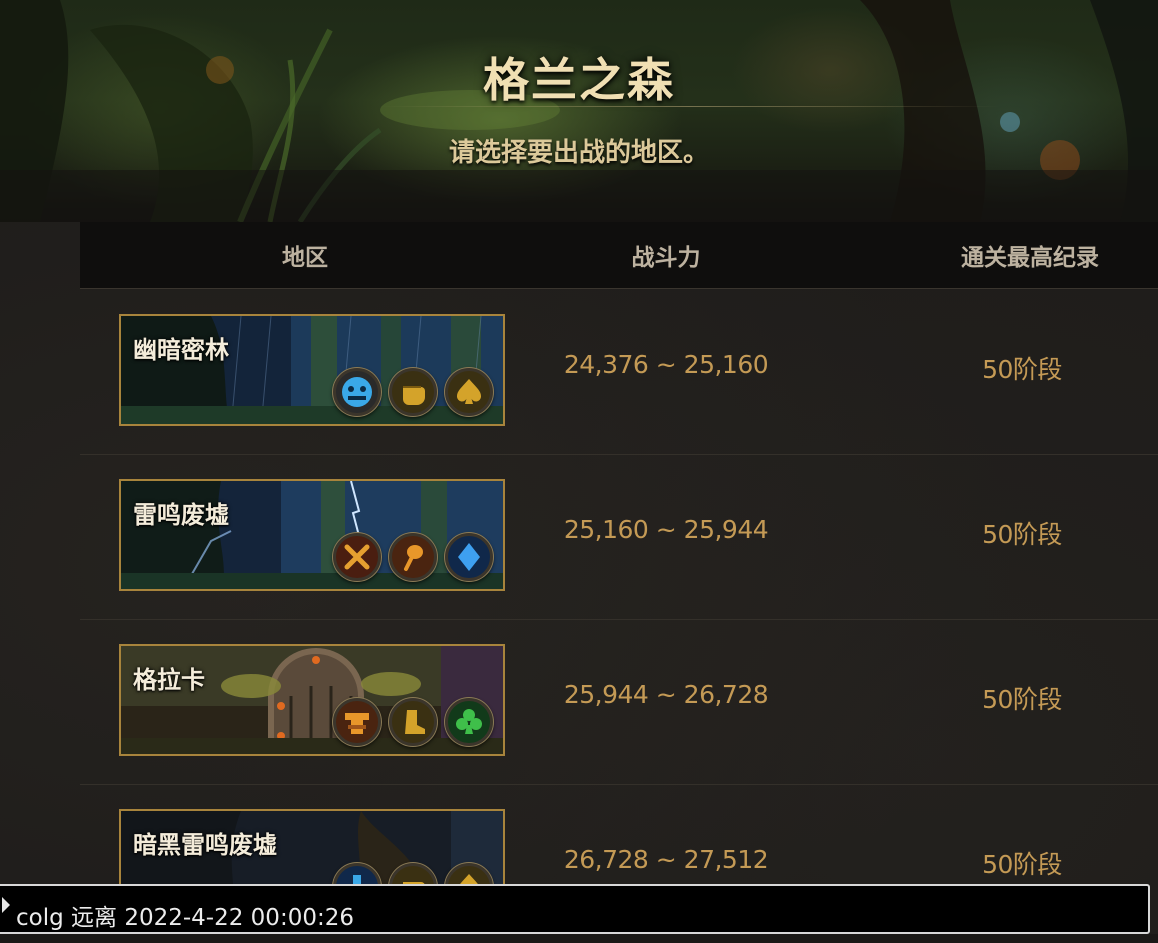 The image size is (1158, 943). I want to click on arrow-icon, so click(6, 905).